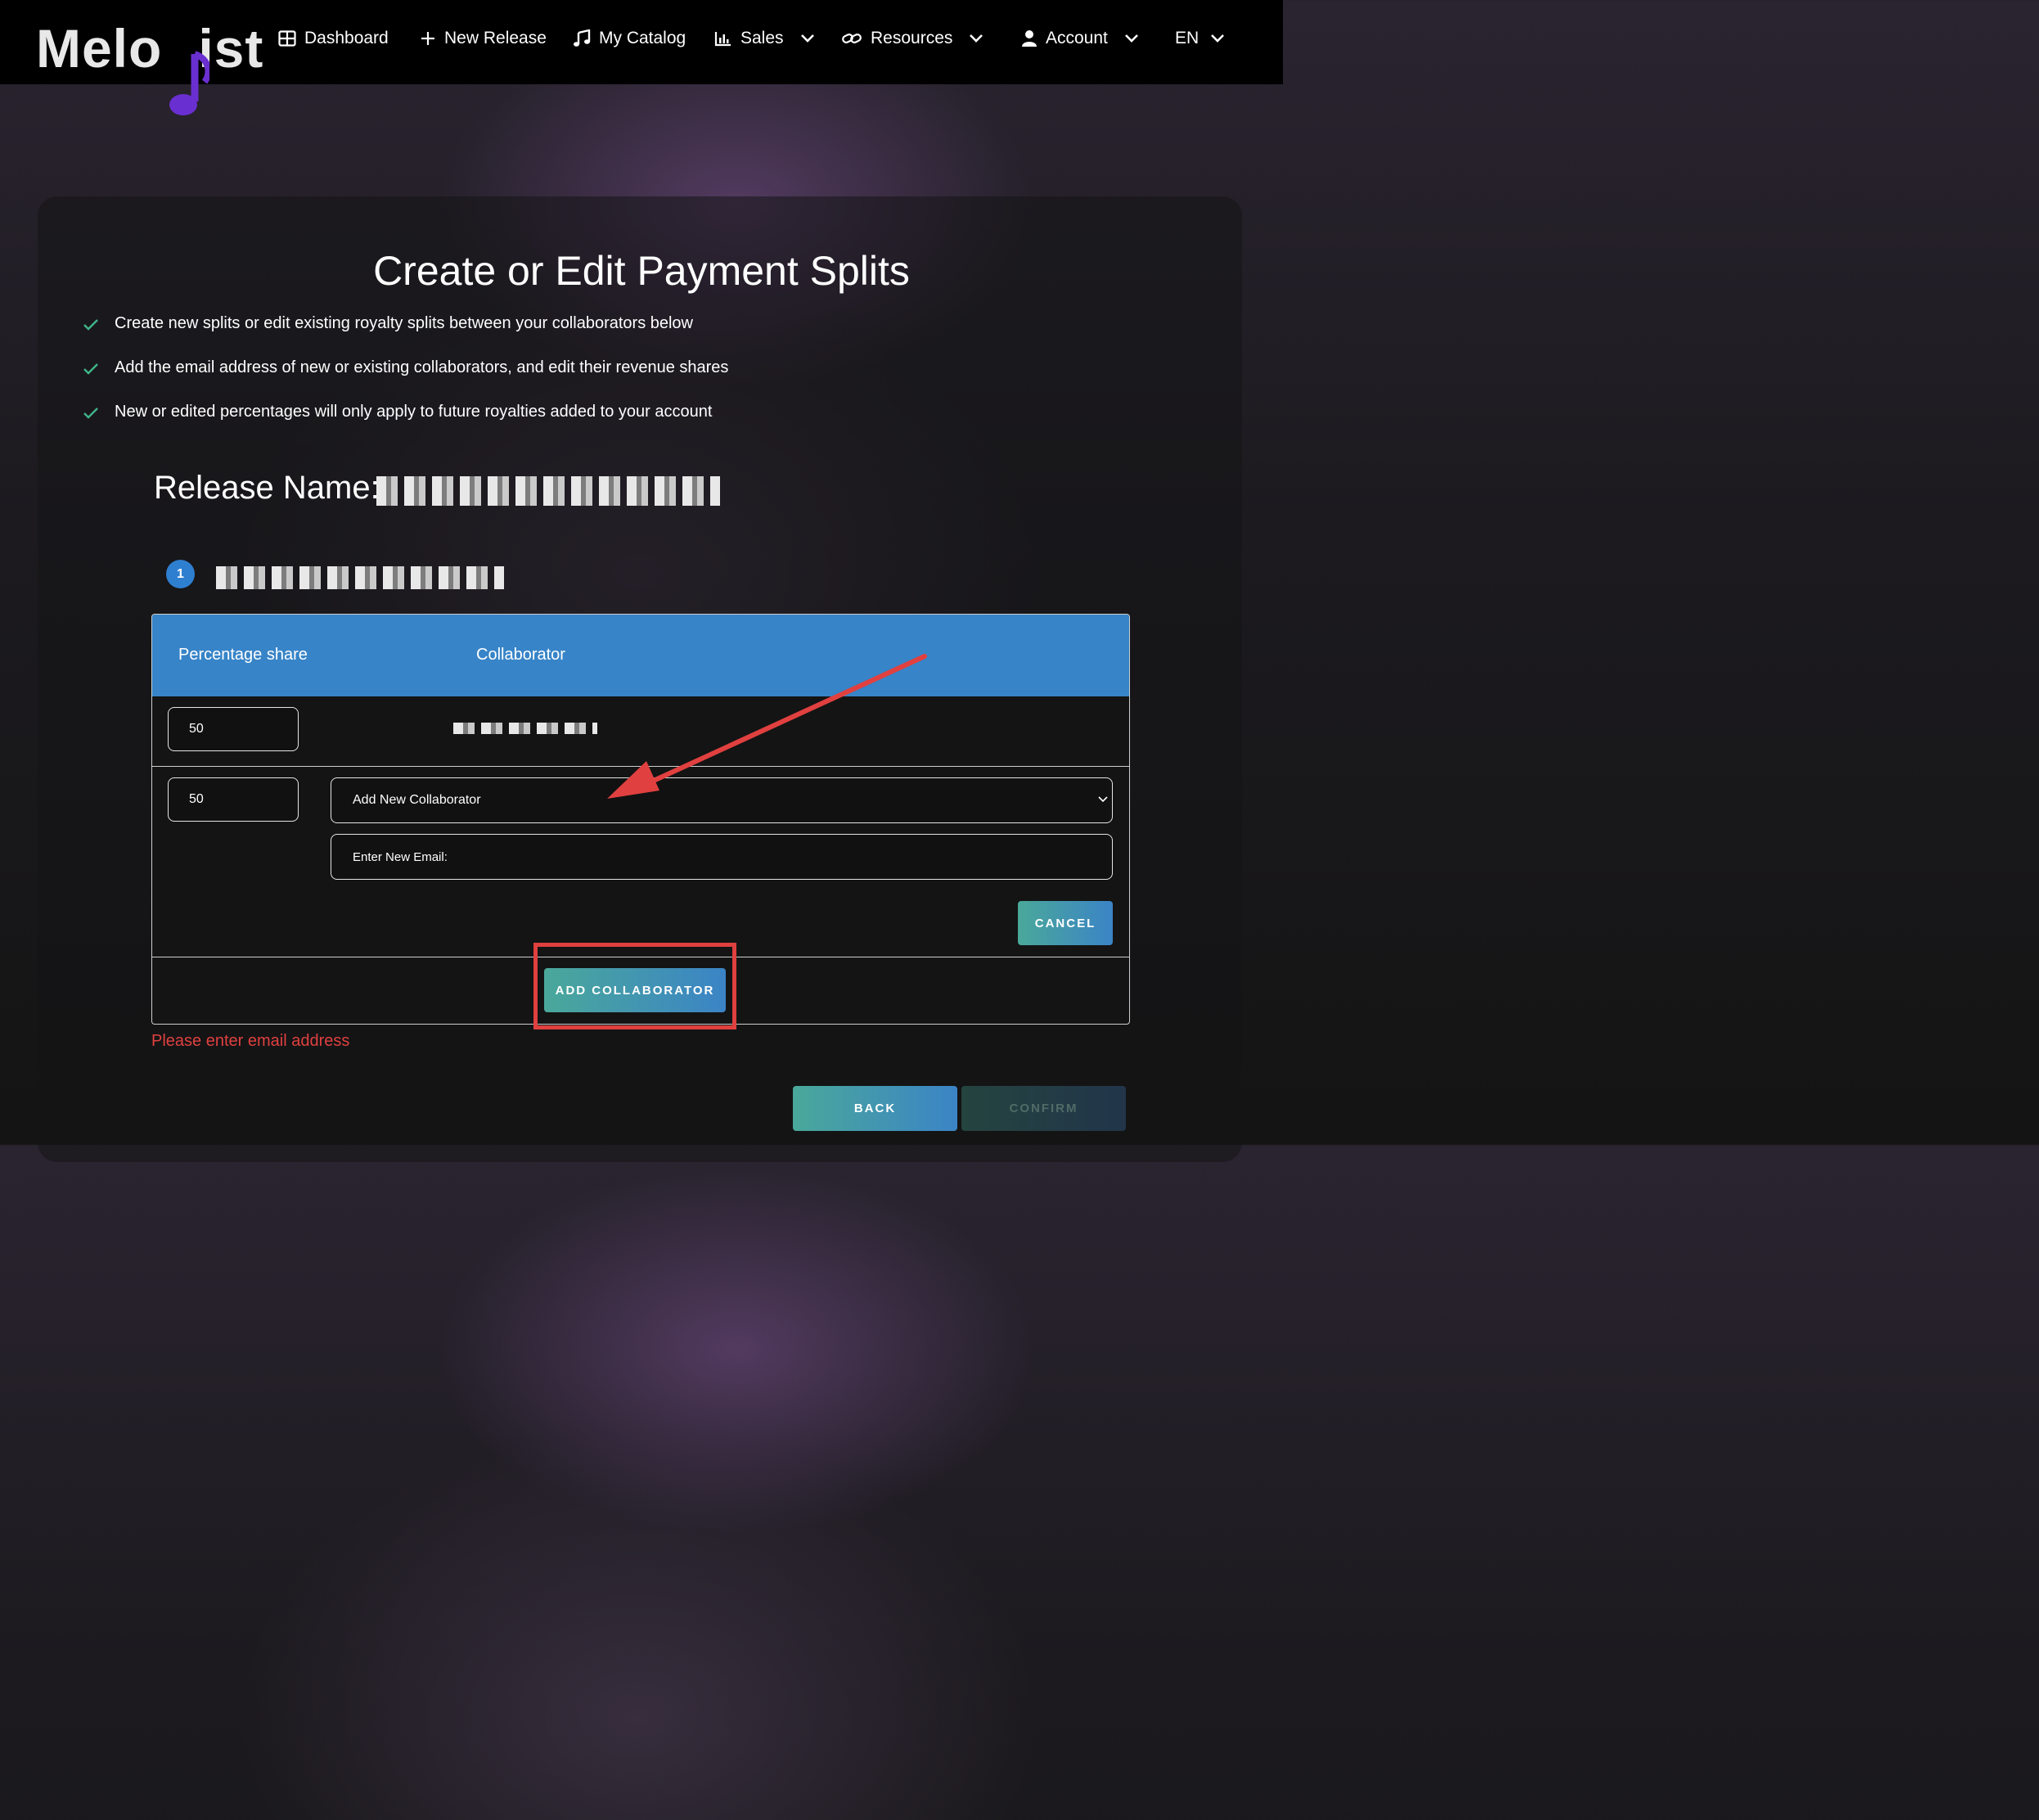  Describe the element at coordinates (875, 1108) in the screenshot. I see `back-button: BACK` at that location.